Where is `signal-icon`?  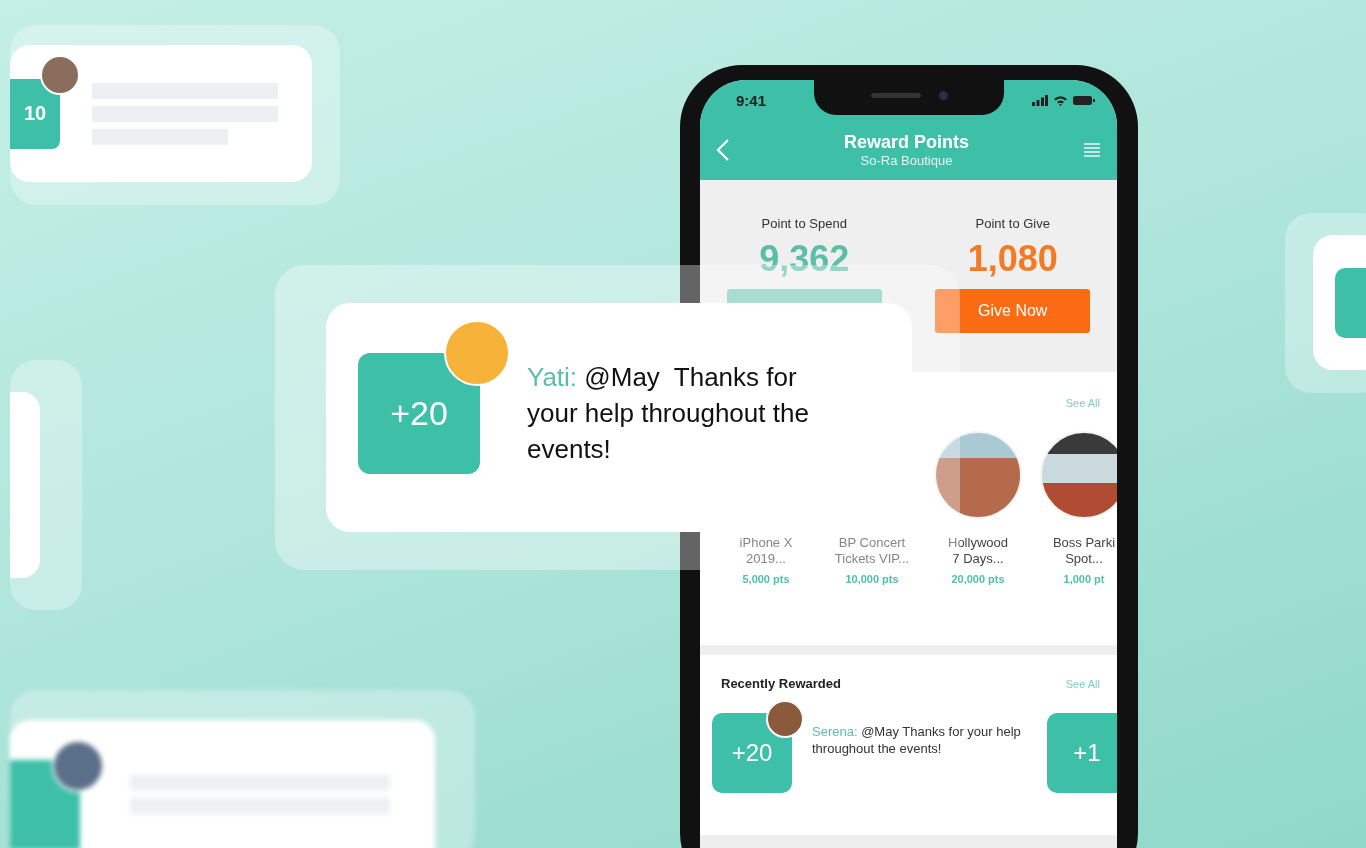
signal-icon is located at coordinates (1040, 100).